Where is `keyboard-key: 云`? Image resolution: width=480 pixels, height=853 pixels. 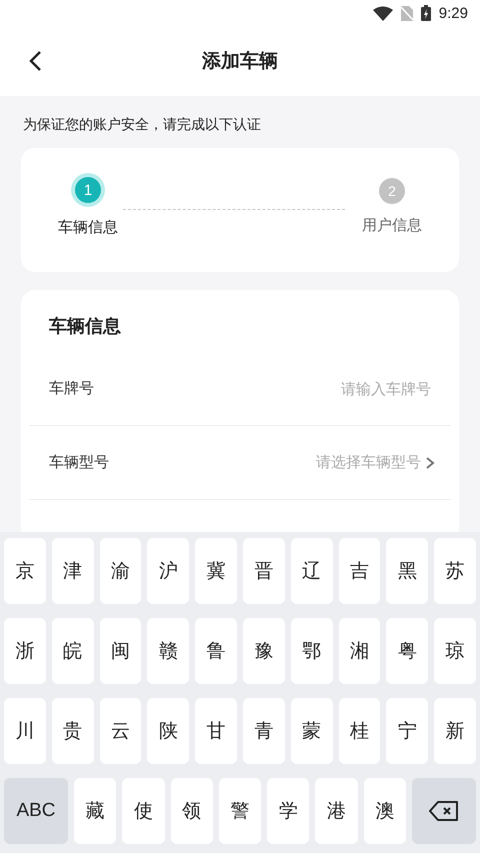 keyboard-key: 云 is located at coordinates (121, 731).